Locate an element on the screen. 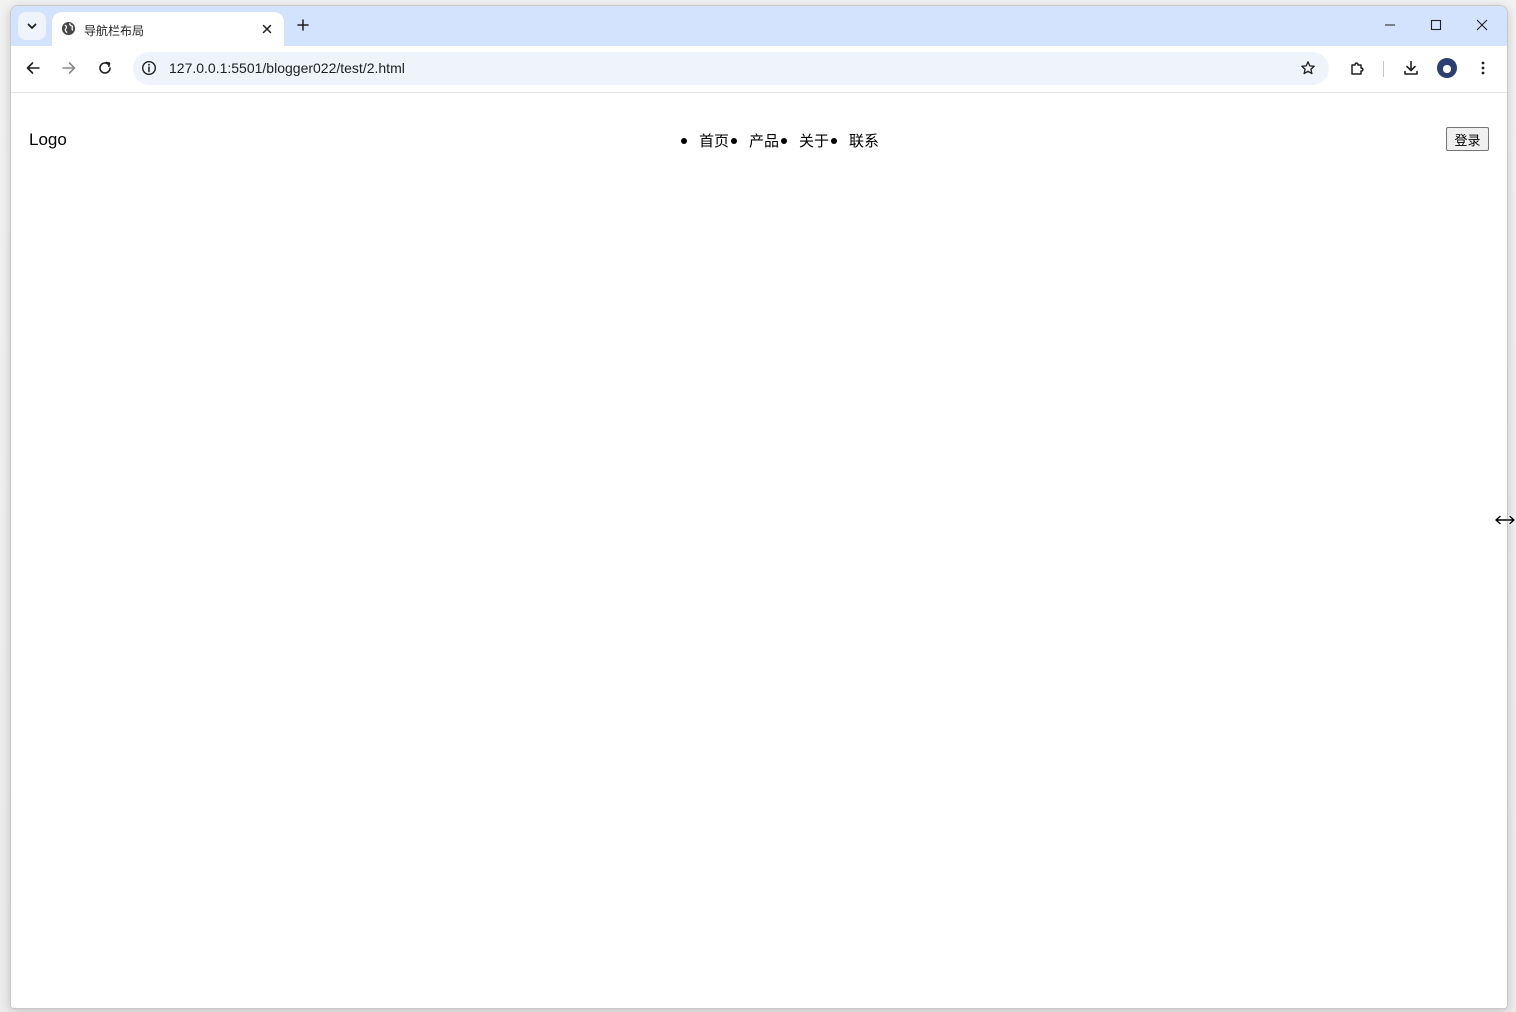  reload-icon is located at coordinates (105, 67).